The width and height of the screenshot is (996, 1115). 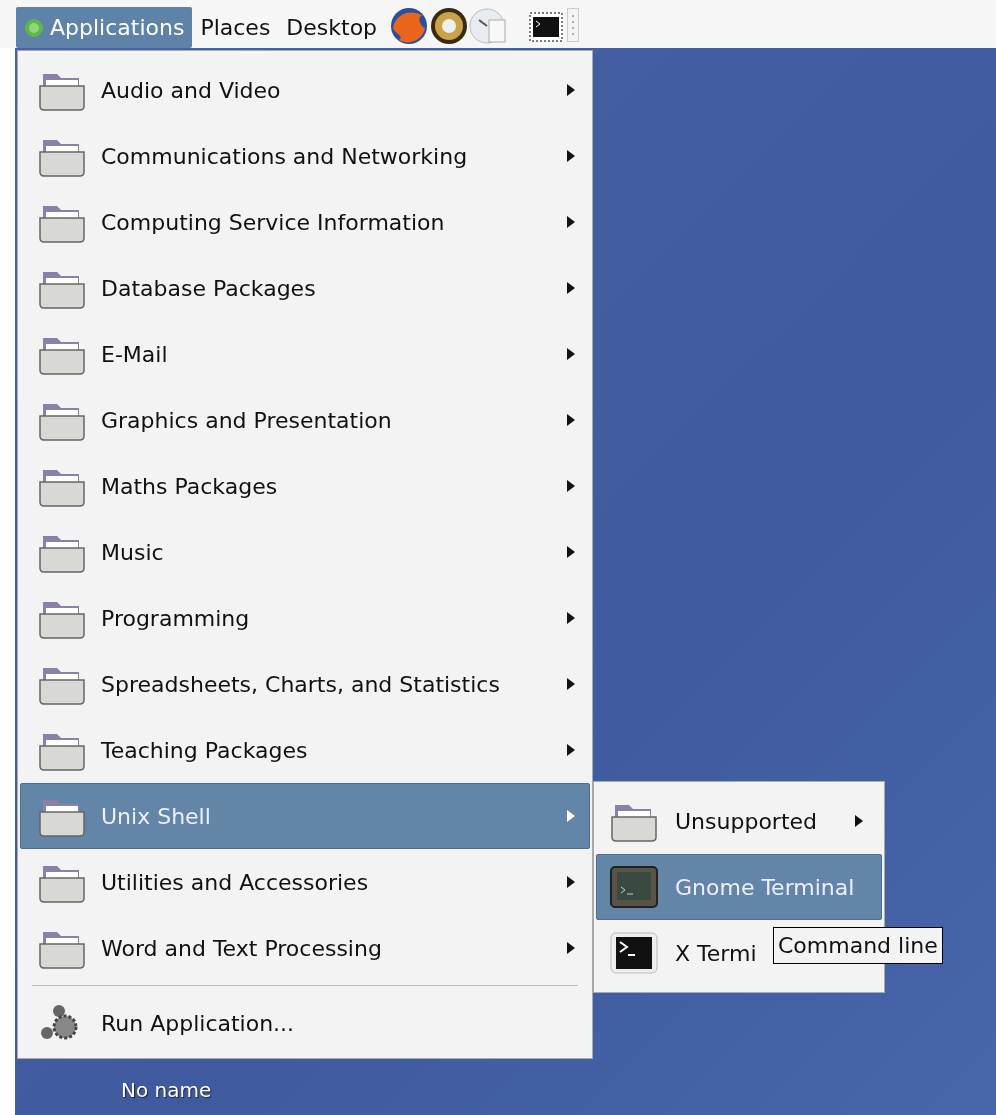 What do you see at coordinates (573, 25) in the screenshot?
I see `drag-handle-icon` at bounding box center [573, 25].